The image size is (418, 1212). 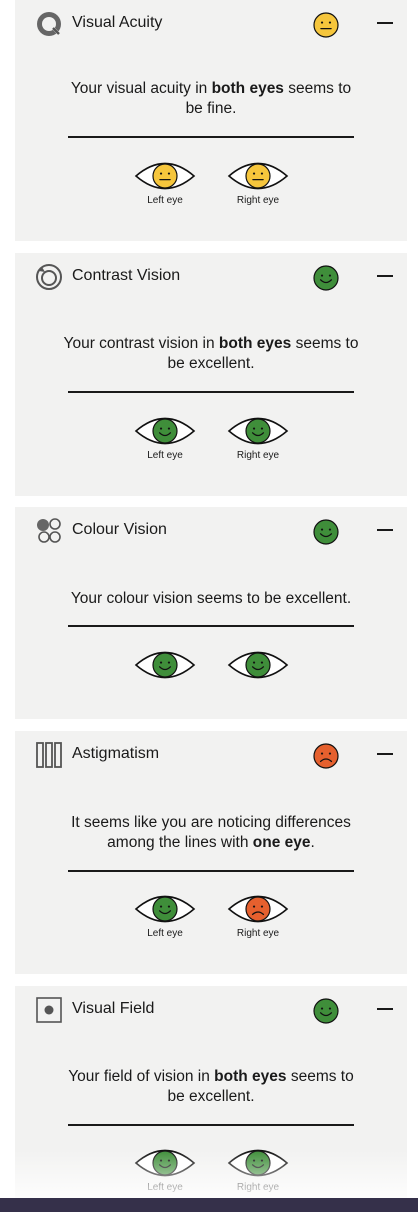 I want to click on left-eye-result, so click(x=165, y=665).